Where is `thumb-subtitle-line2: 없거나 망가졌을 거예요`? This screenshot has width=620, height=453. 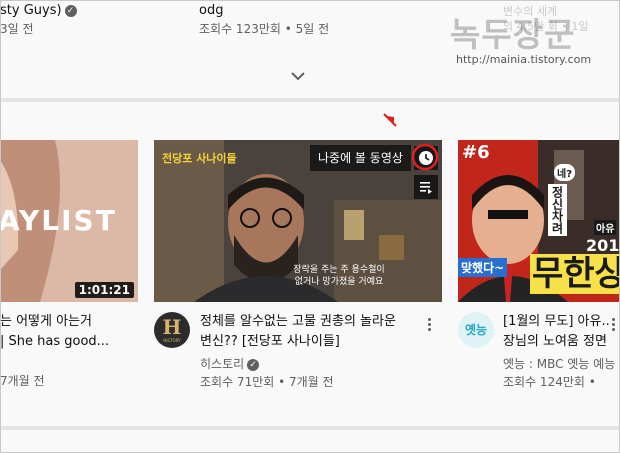
thumb-subtitle-line2: 없거나 망가졌을 거예요 is located at coordinates (339, 282).